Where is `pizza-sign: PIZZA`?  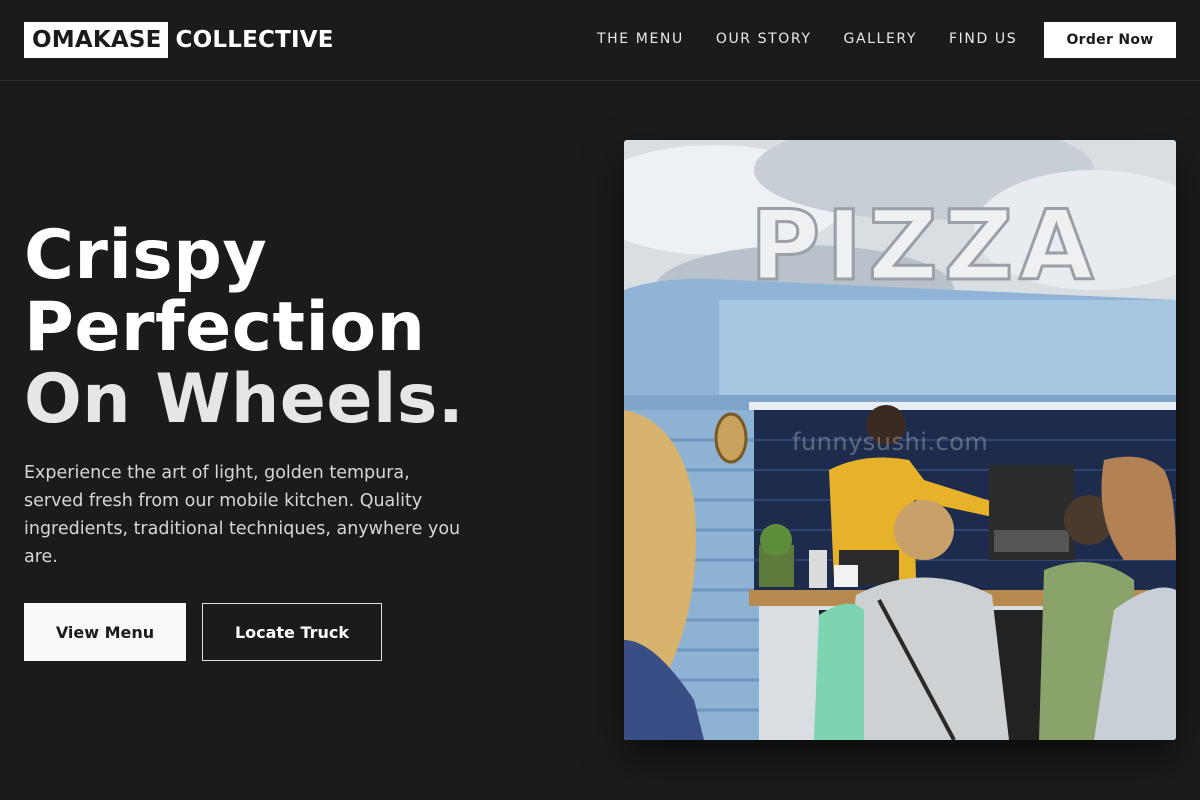 pizza-sign: PIZZA is located at coordinates (924, 246).